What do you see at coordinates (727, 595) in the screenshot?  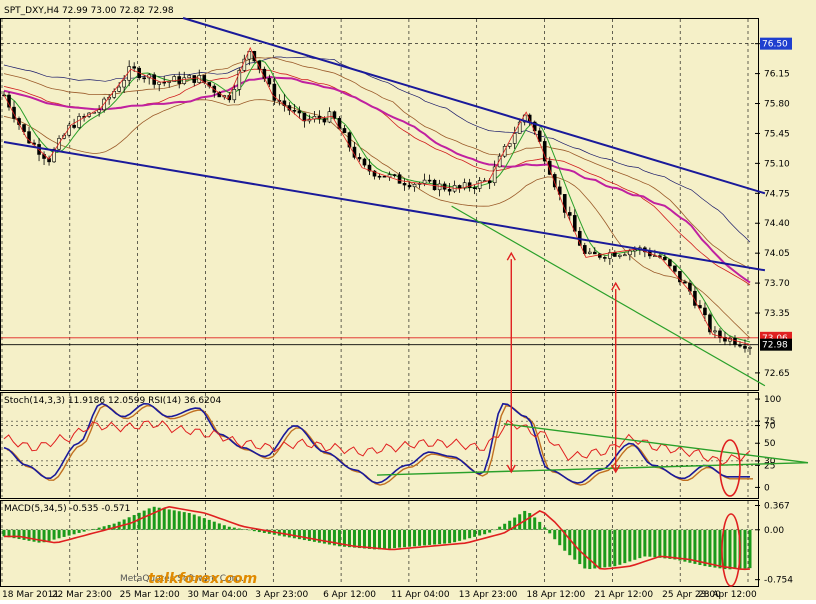 I see `x-tick-label: 28 Apr 12:00` at bounding box center [727, 595].